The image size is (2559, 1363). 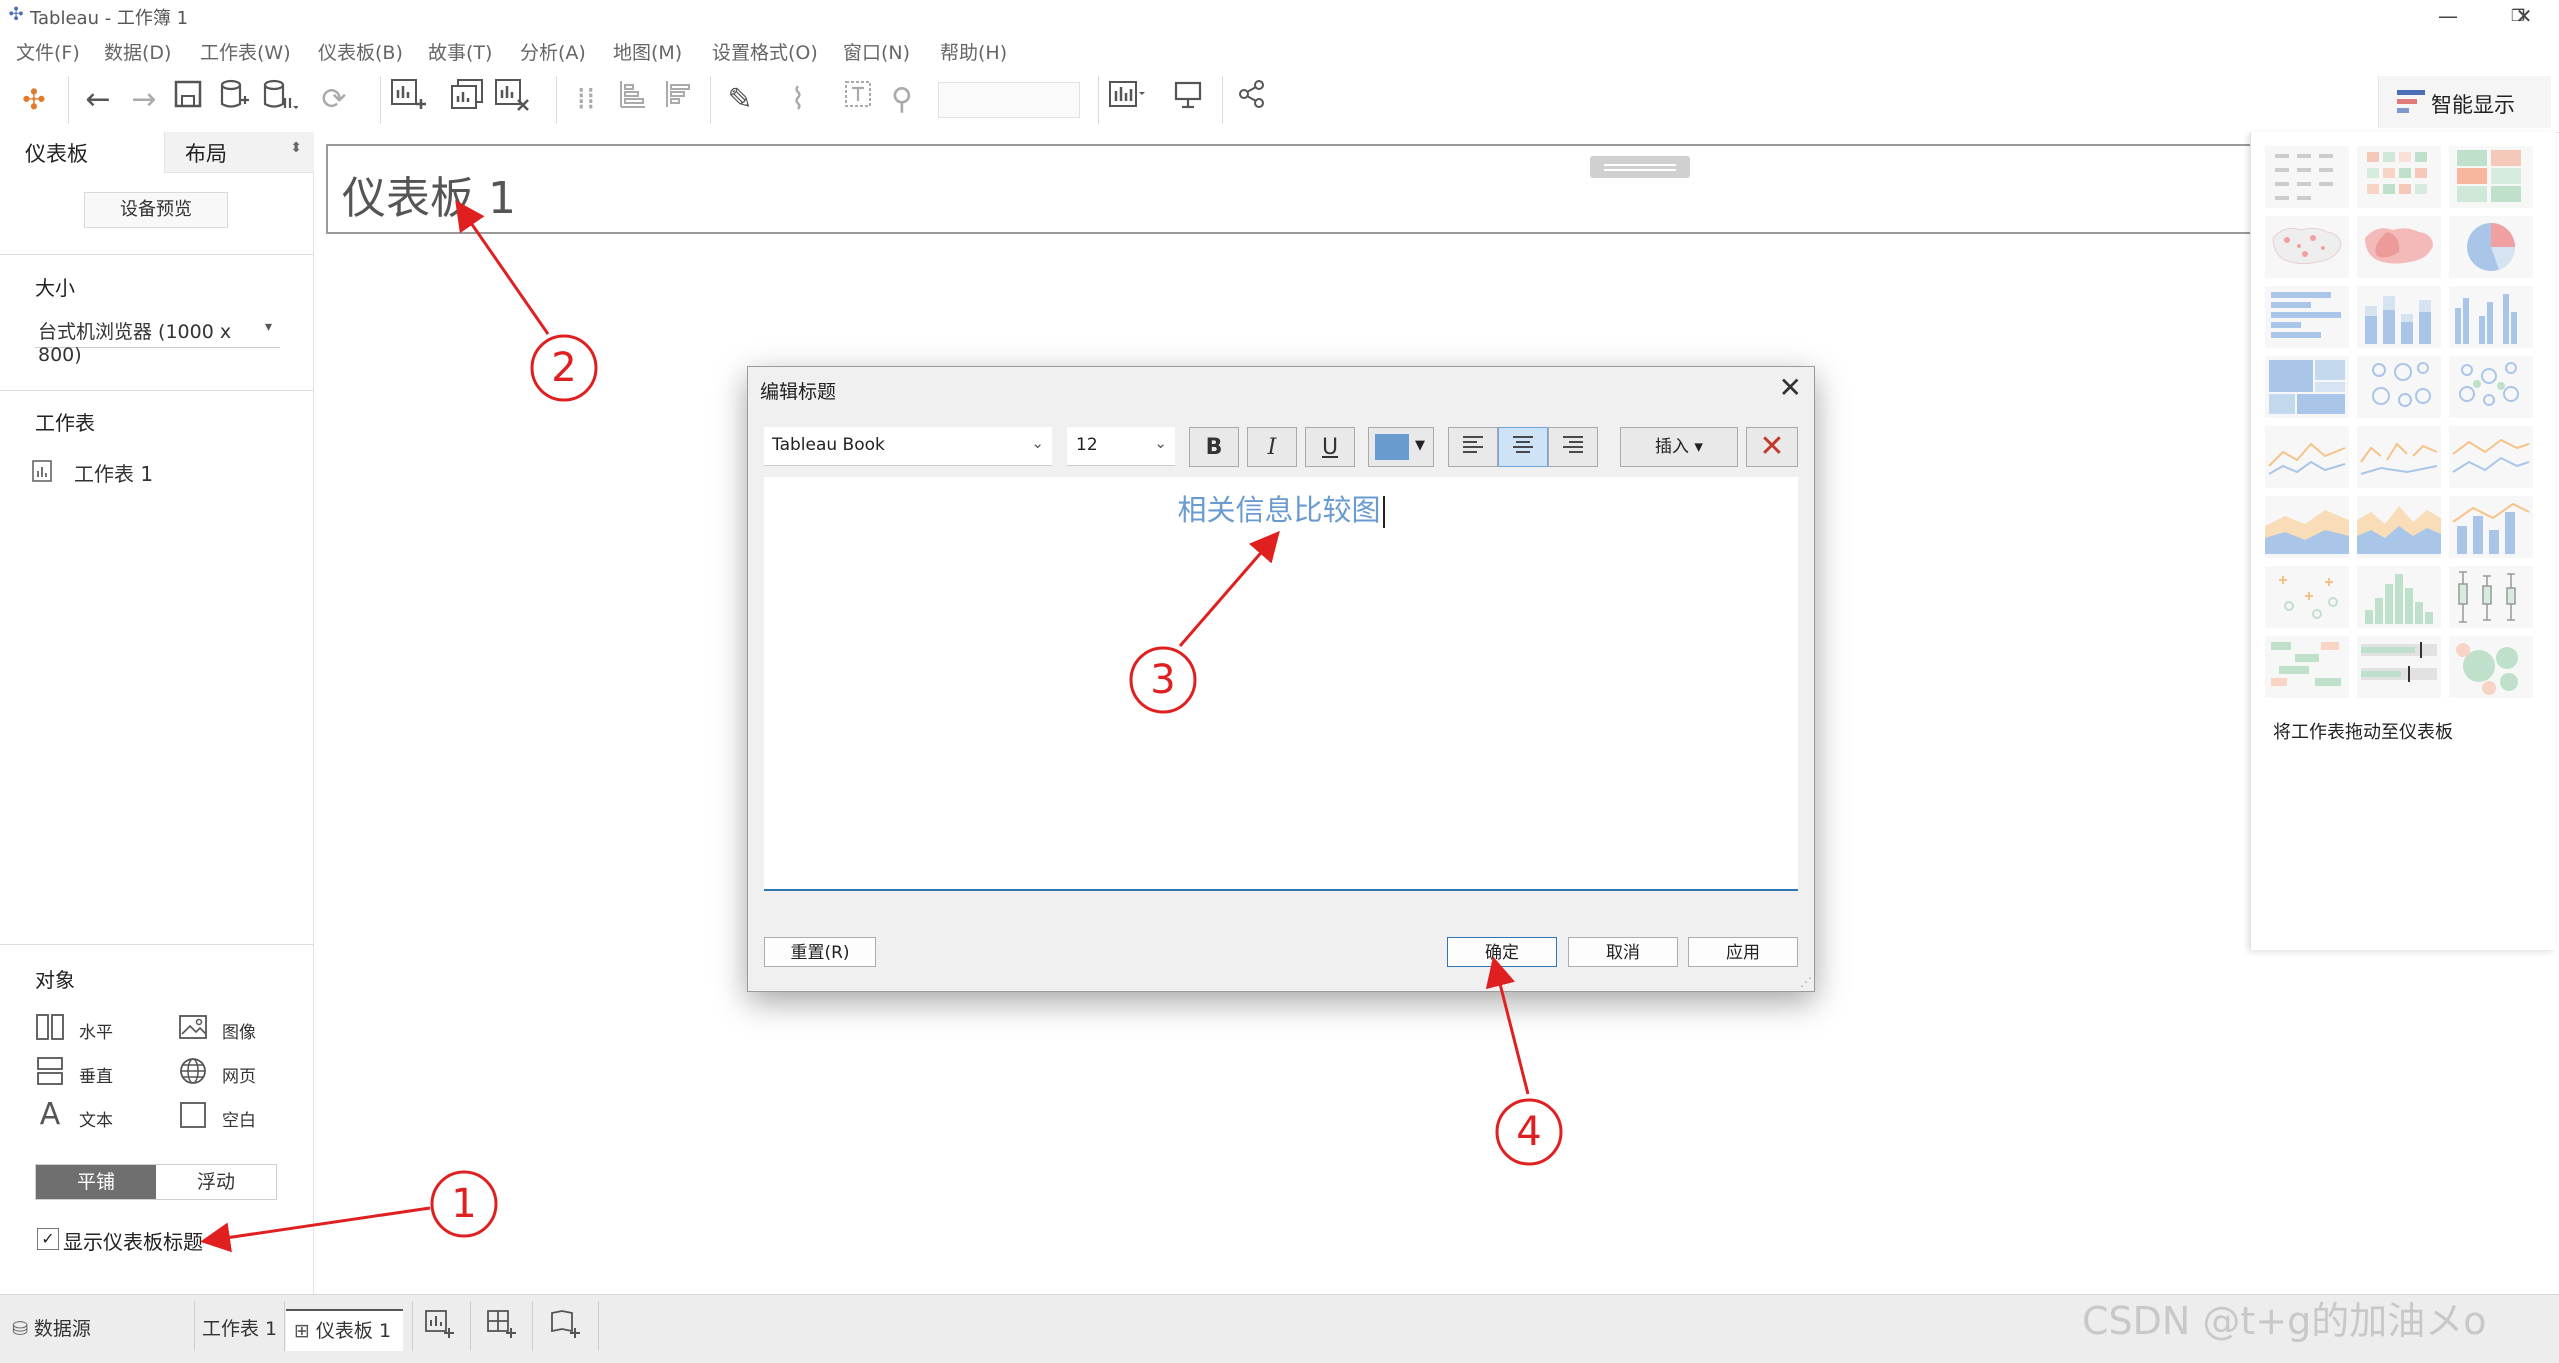 I want to click on close-icon: ✕, so click(x=1790, y=387).